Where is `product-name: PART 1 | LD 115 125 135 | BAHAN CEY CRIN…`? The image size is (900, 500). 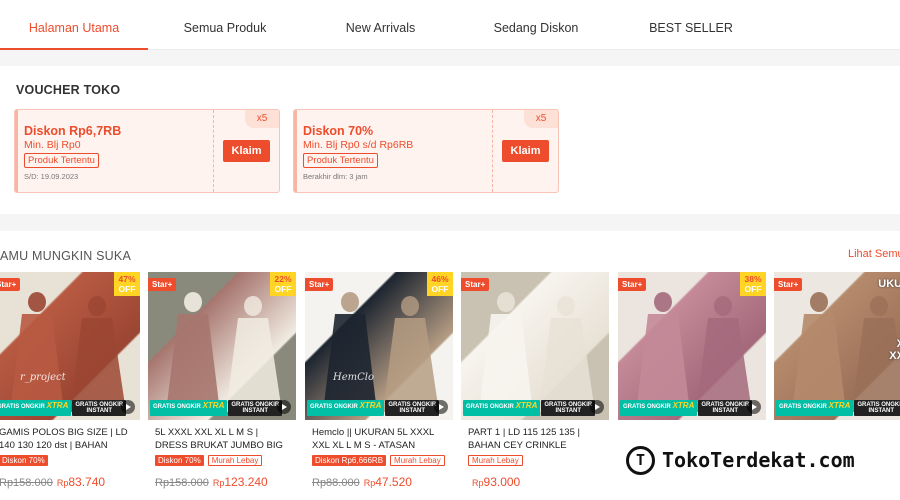 product-name: PART 1 | LD 115 125 135 | BAHAN CEY CRIN… is located at coordinates (524, 439).